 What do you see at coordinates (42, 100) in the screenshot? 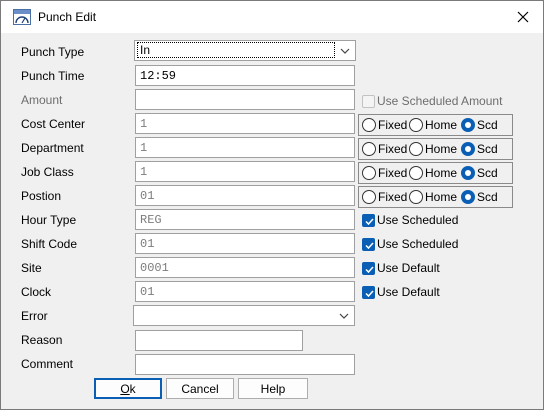
I see `amount-label: Amount` at bounding box center [42, 100].